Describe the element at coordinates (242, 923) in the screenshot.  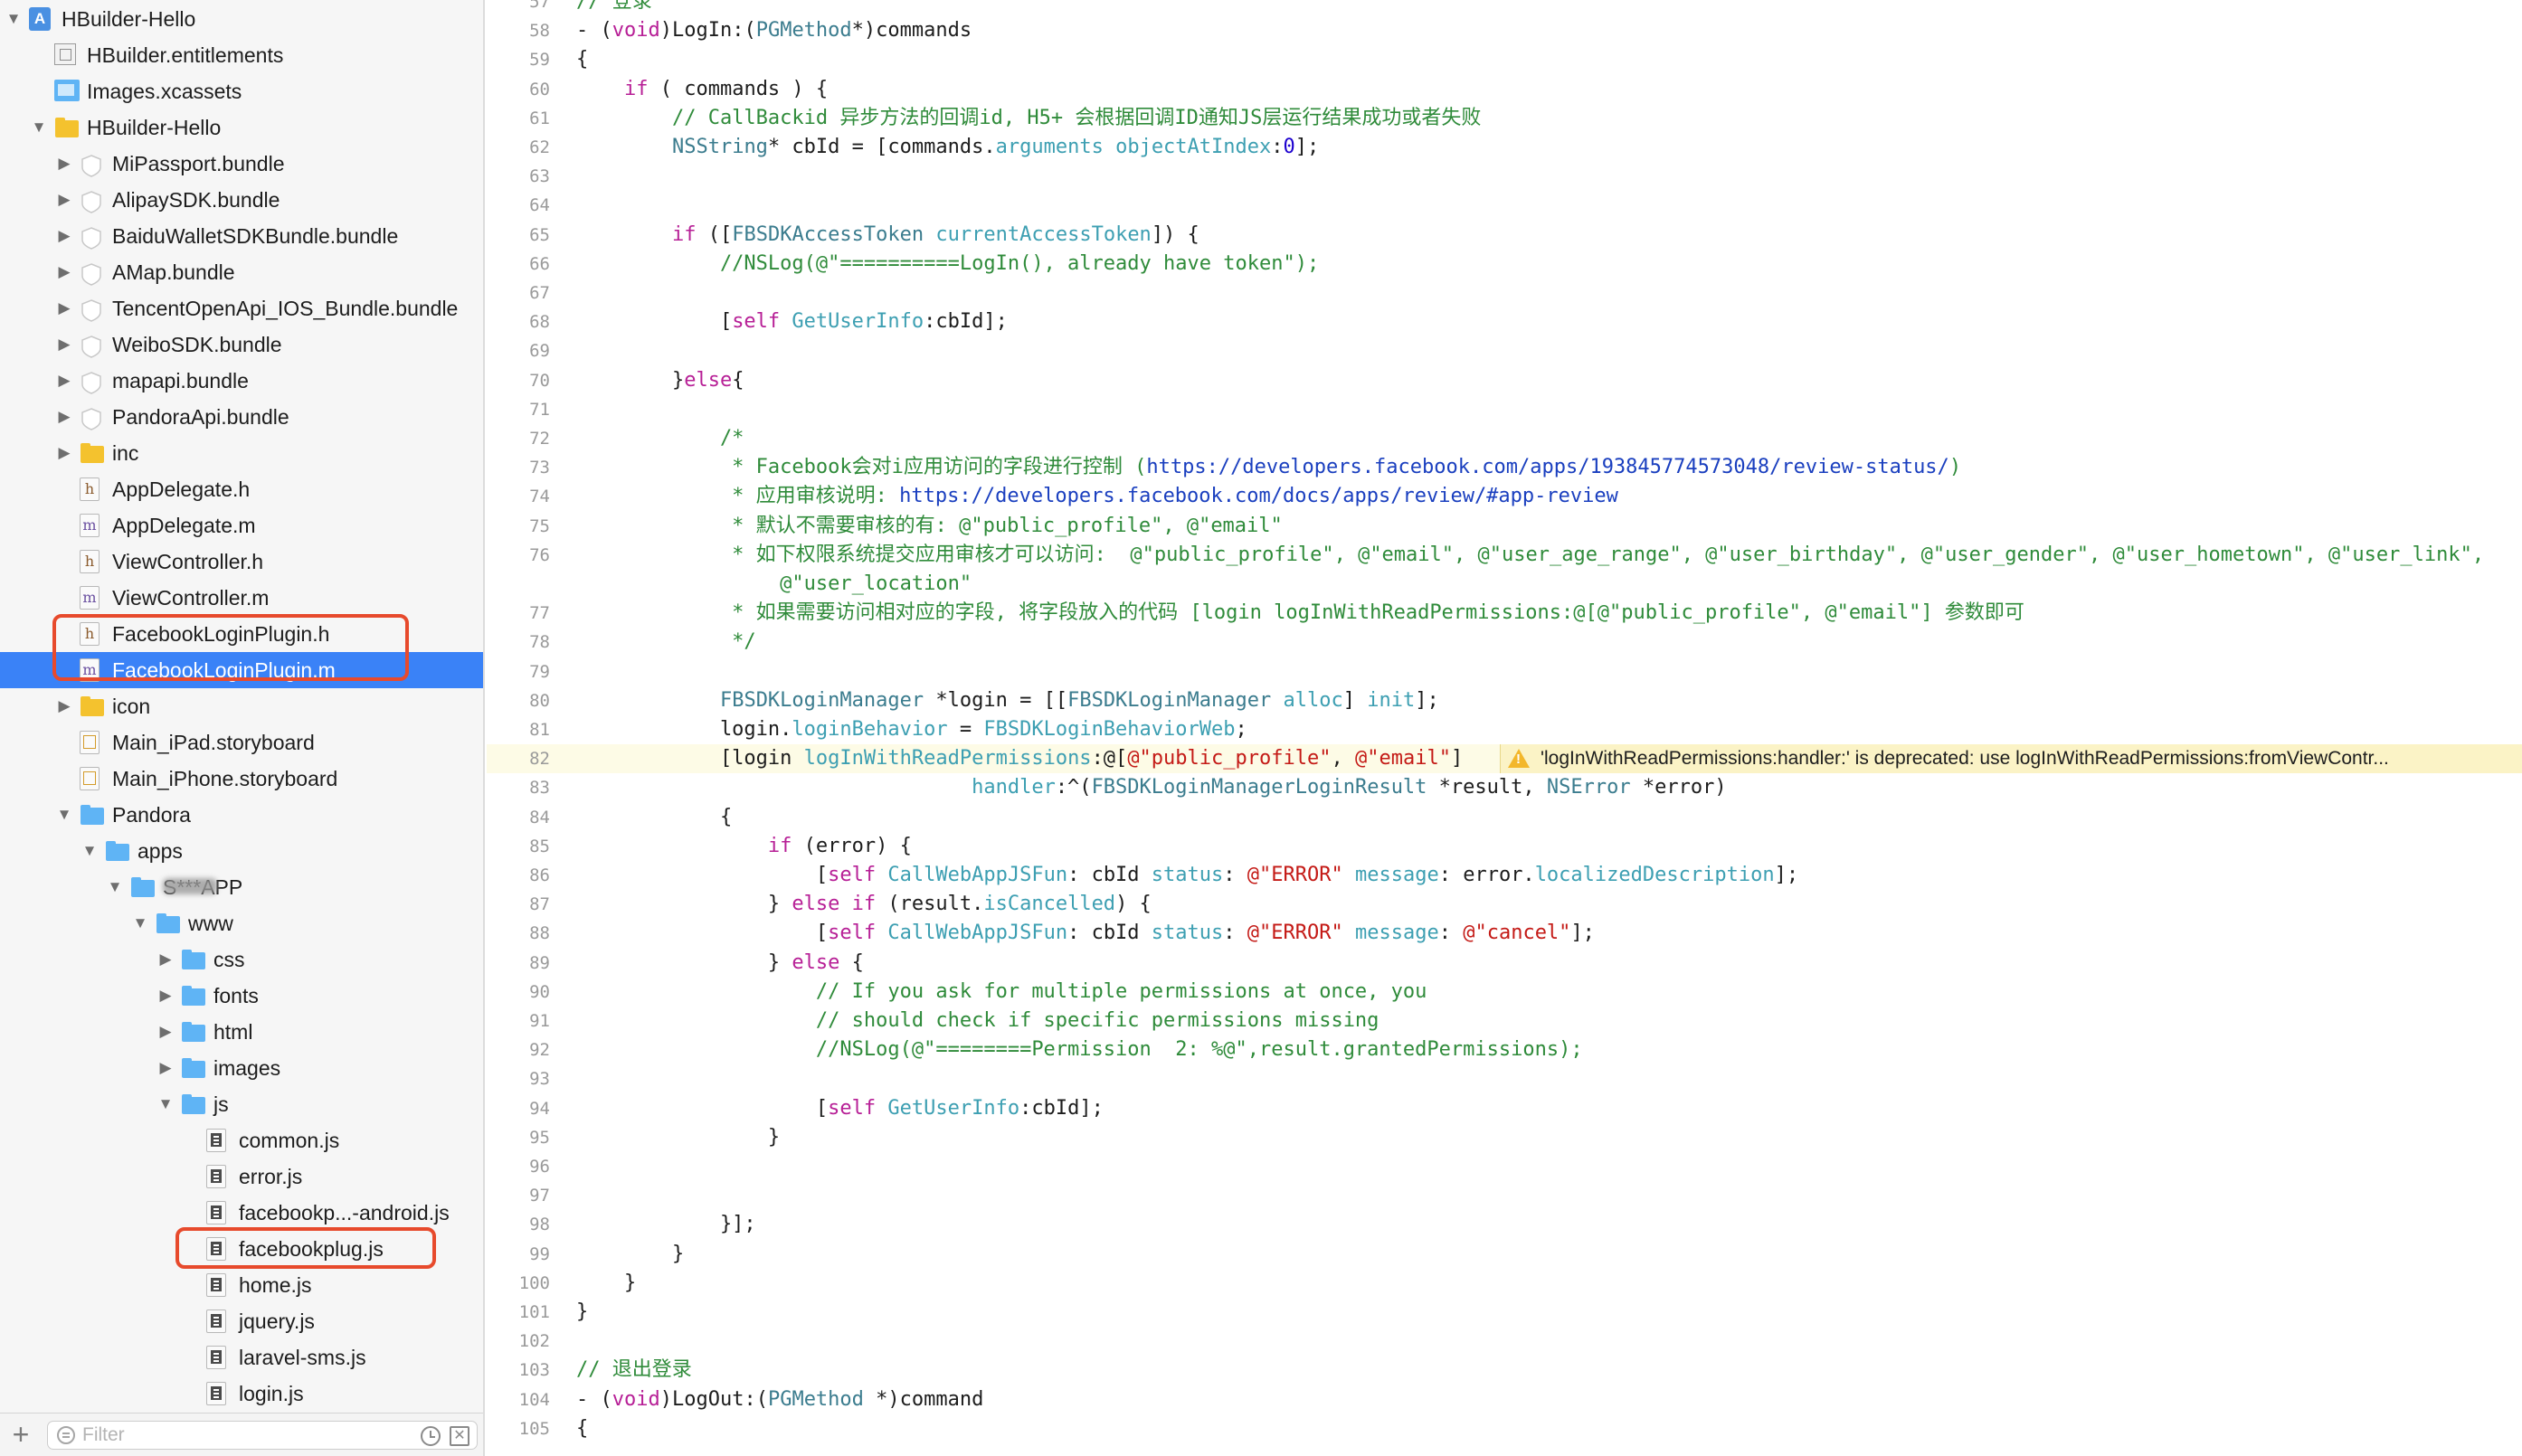
I see `navigator-item: ▼ www` at that location.